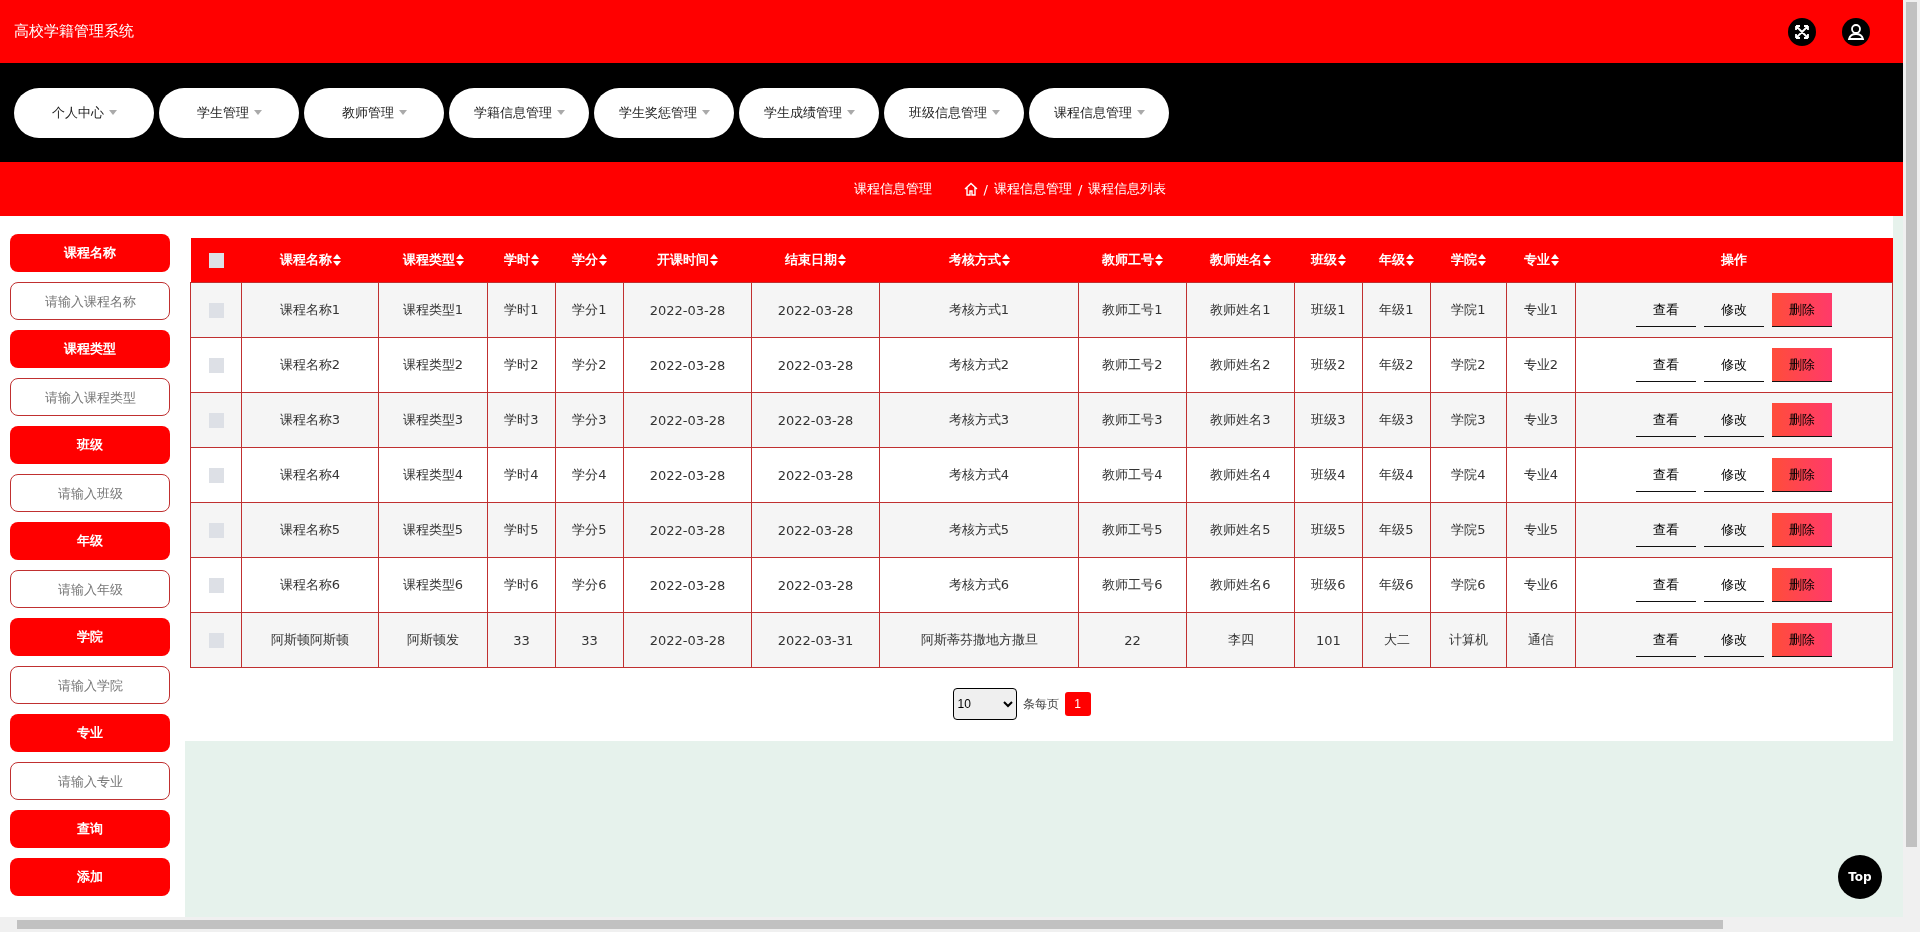 The height and width of the screenshot is (932, 1920). Describe the element at coordinates (1860, 877) in the screenshot. I see `back-to-top-button: Top` at that location.